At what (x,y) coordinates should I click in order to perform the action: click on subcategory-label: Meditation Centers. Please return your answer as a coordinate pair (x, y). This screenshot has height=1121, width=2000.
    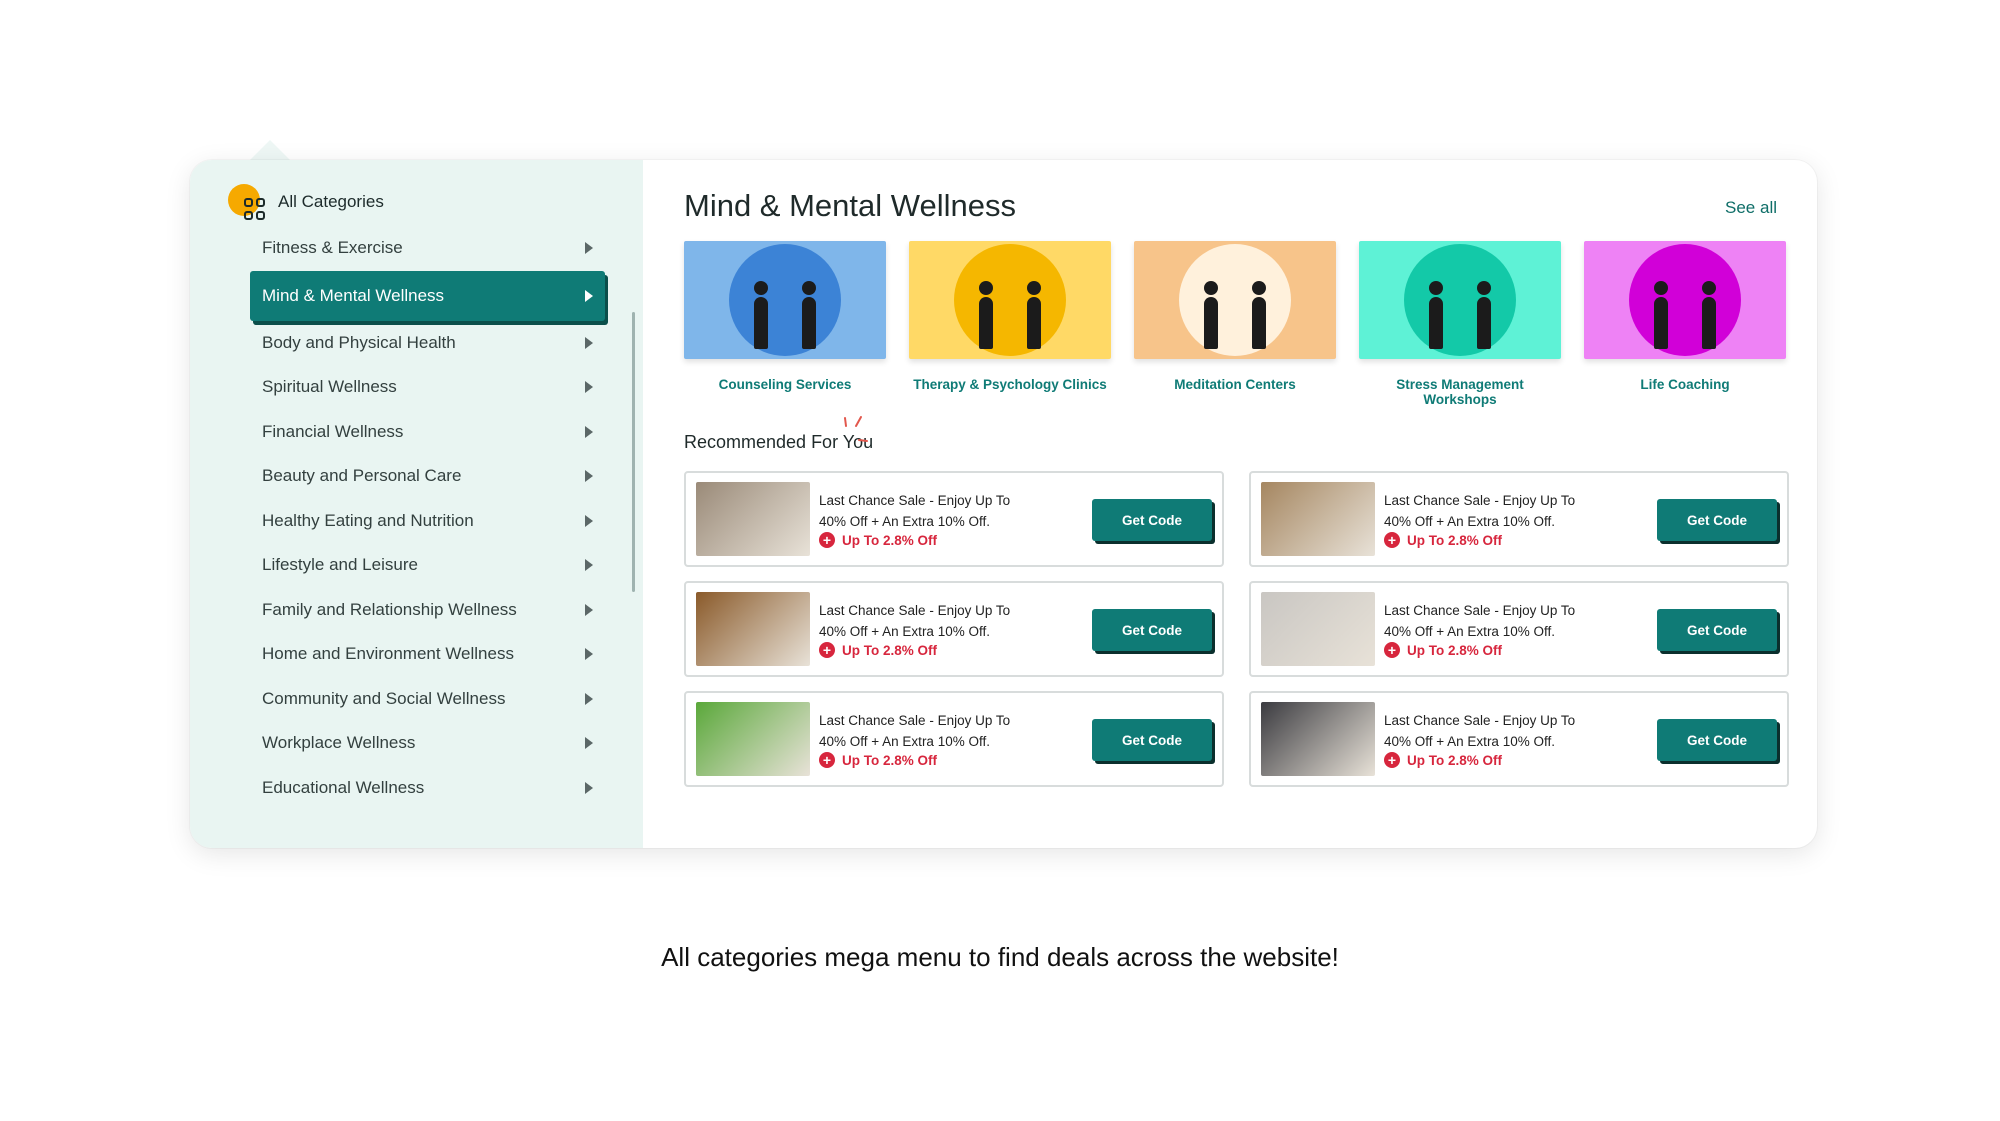
    Looking at the image, I should click on (1235, 384).